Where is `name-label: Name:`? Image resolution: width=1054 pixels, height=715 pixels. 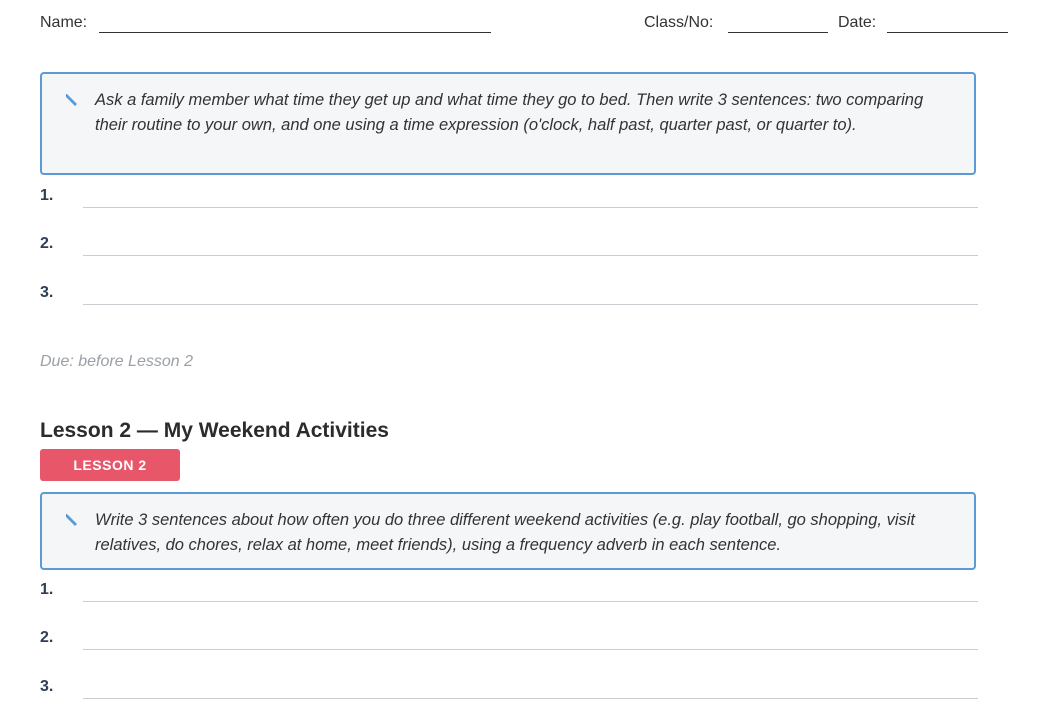
name-label: Name: is located at coordinates (64, 22).